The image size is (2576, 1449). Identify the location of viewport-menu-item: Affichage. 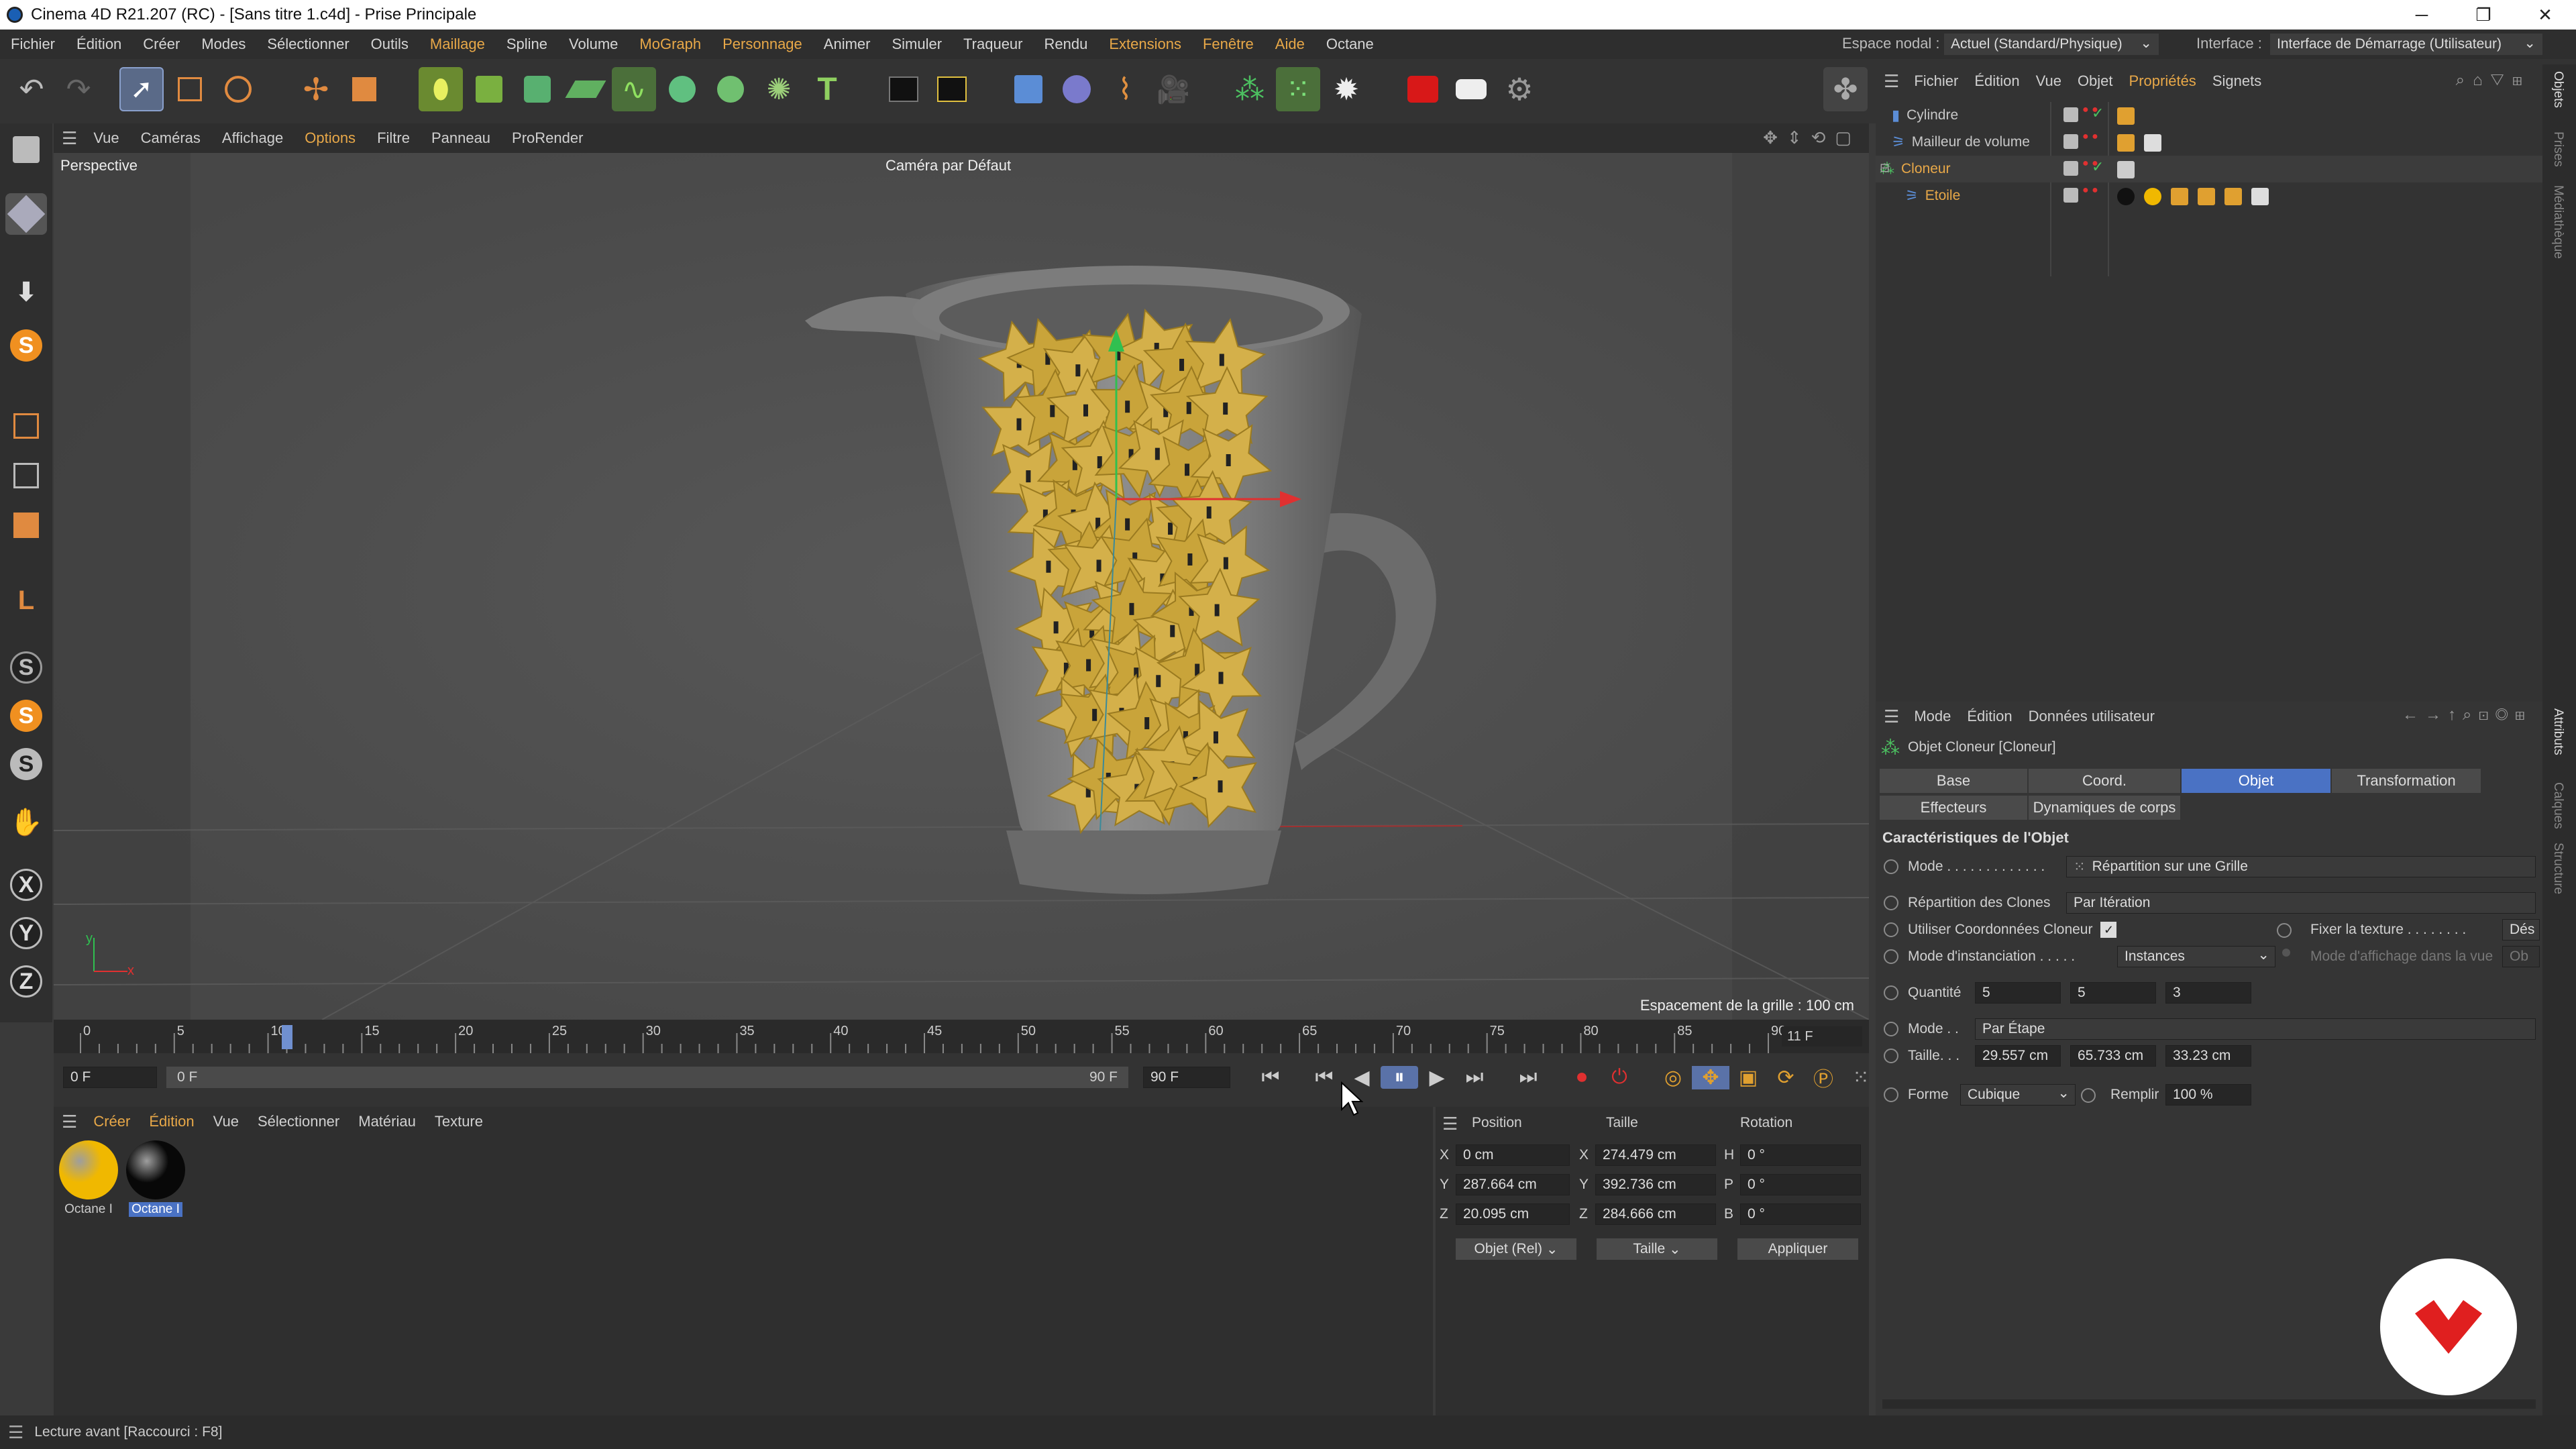
(252, 138).